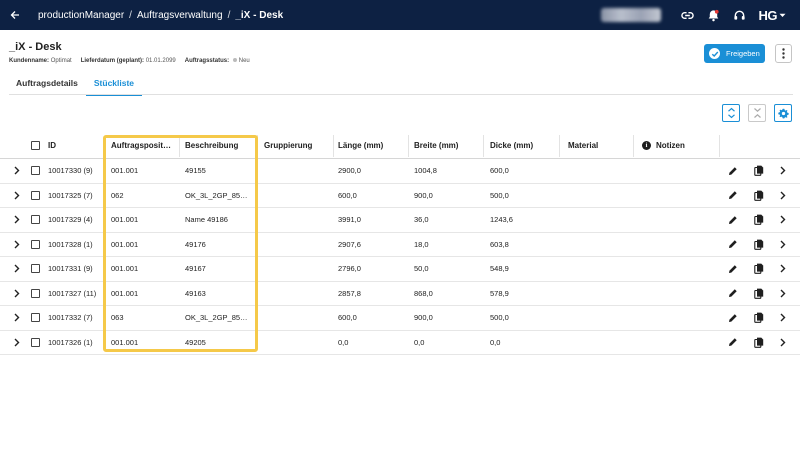  What do you see at coordinates (114, 86) in the screenshot?
I see `tab-stueckliste: Stückliste` at bounding box center [114, 86].